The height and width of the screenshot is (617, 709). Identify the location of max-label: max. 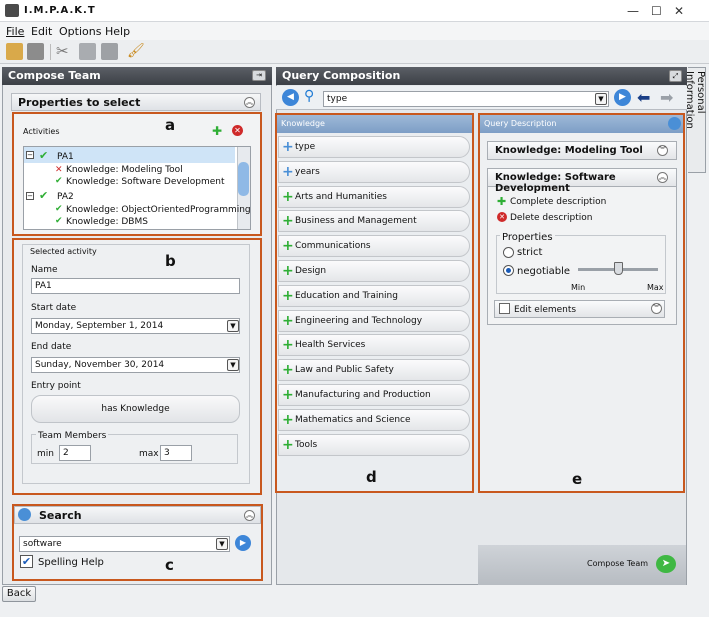
(149, 454).